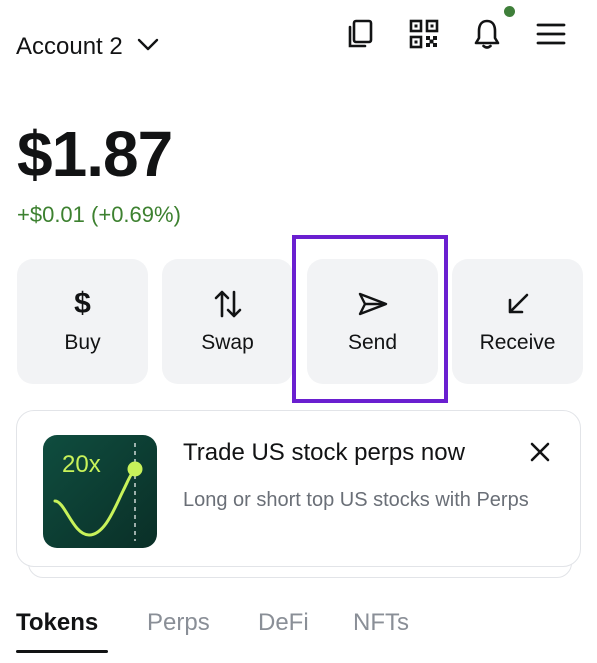 The width and height of the screenshot is (597, 663). I want to click on account-selector: Account 2, so click(87, 47).